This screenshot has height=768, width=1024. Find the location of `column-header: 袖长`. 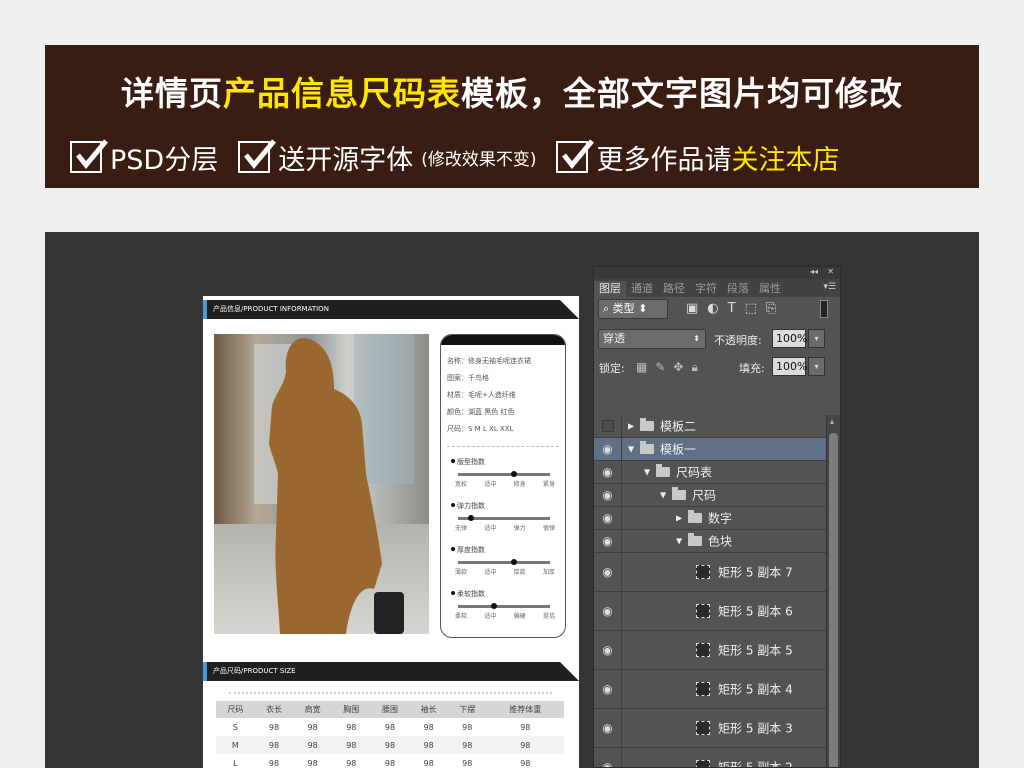

column-header: 袖长 is located at coordinates (428, 709).